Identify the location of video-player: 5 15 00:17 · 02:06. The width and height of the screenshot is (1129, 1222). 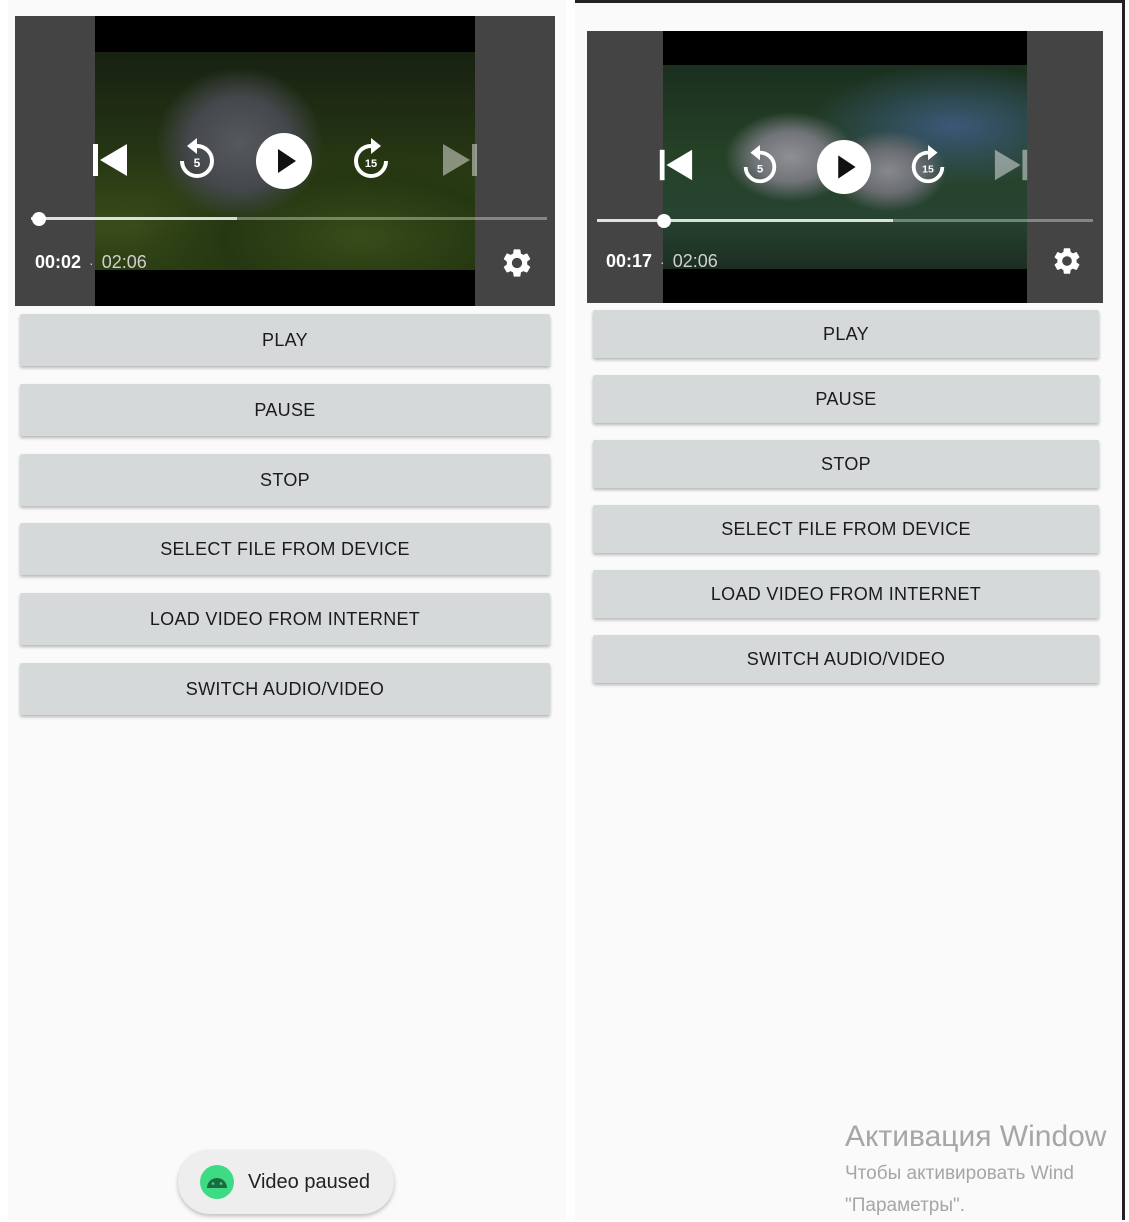
(845, 167).